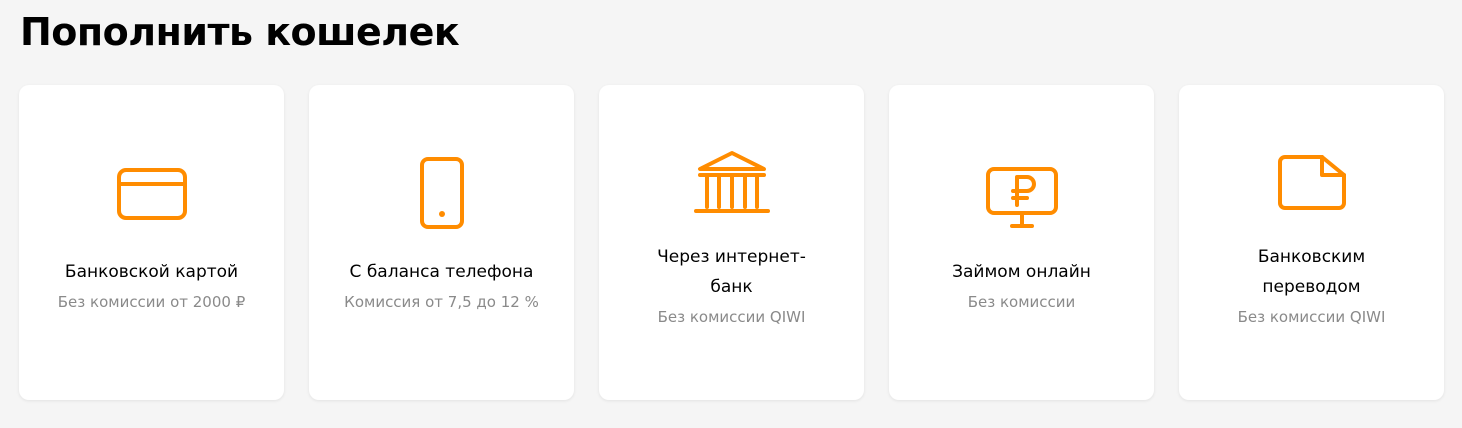  I want to click on card-title: Через интернет-банк, so click(731, 272).